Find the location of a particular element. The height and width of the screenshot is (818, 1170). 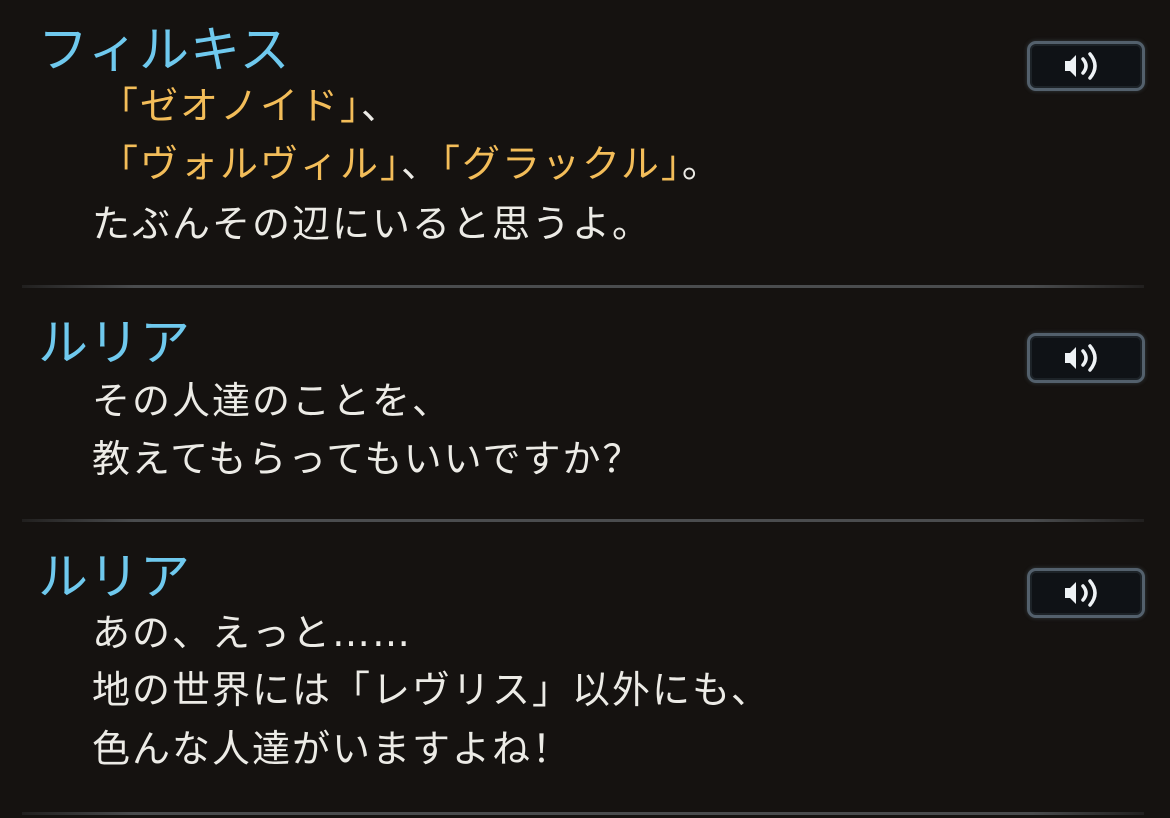

highlighted-term: 「グラックル」 is located at coordinates (561, 164).